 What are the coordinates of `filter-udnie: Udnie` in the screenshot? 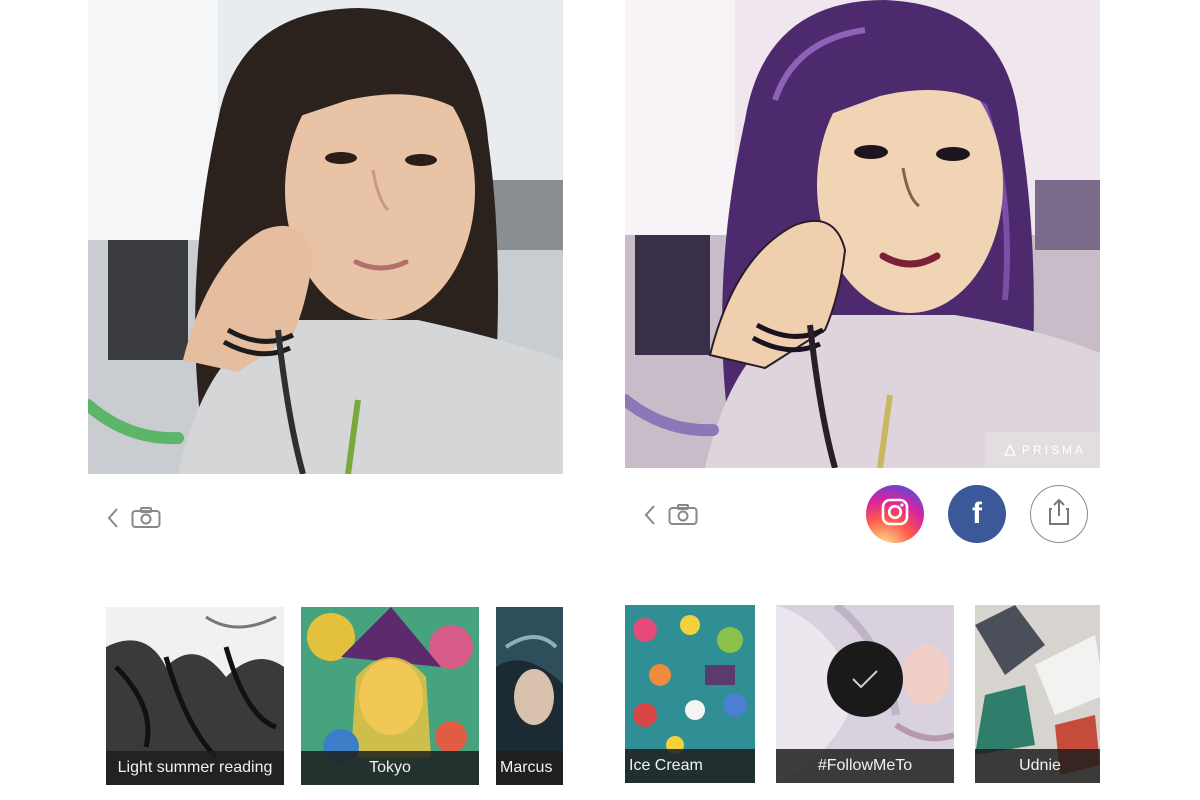 It's located at (1037, 694).